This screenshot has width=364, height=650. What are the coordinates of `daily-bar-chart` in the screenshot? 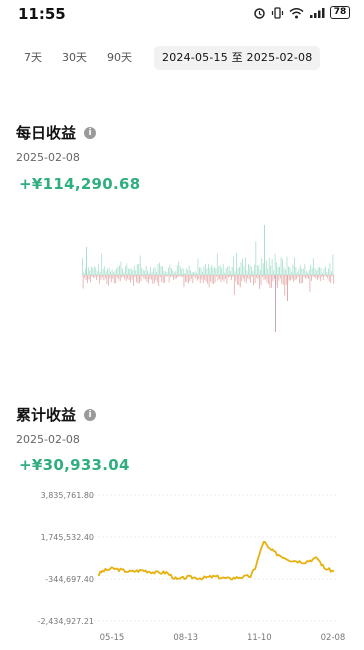 It's located at (208, 278).